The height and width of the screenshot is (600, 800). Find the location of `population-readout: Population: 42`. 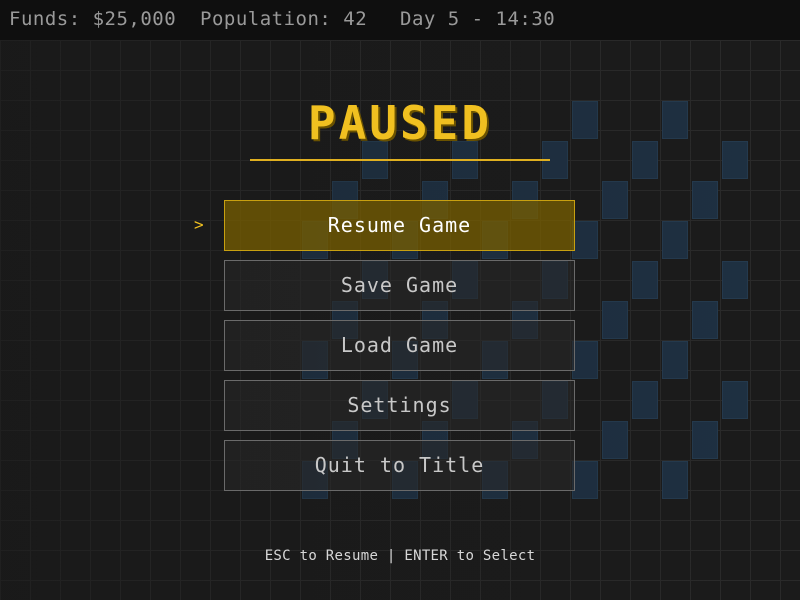

population-readout: Population: 42 is located at coordinates (284, 19).